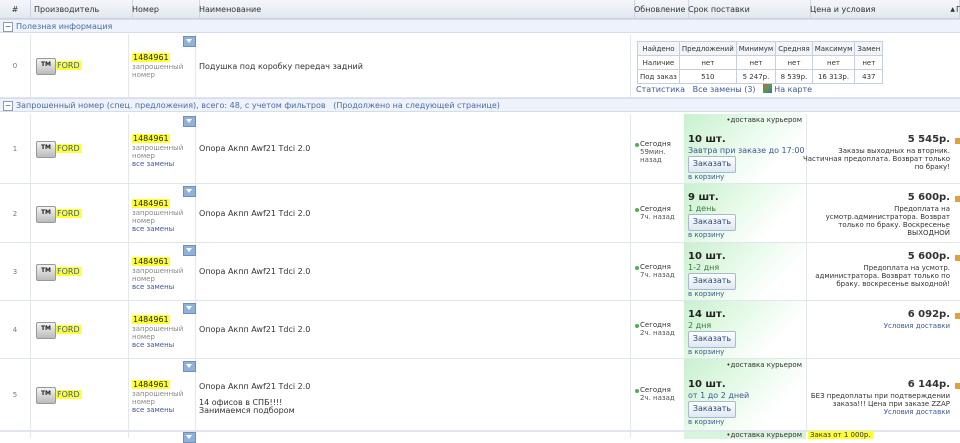 Image resolution: width=960 pixels, height=443 pixels. What do you see at coordinates (876, 326) in the screenshot?
I see `price-conditions: Условия доставки` at bounding box center [876, 326].